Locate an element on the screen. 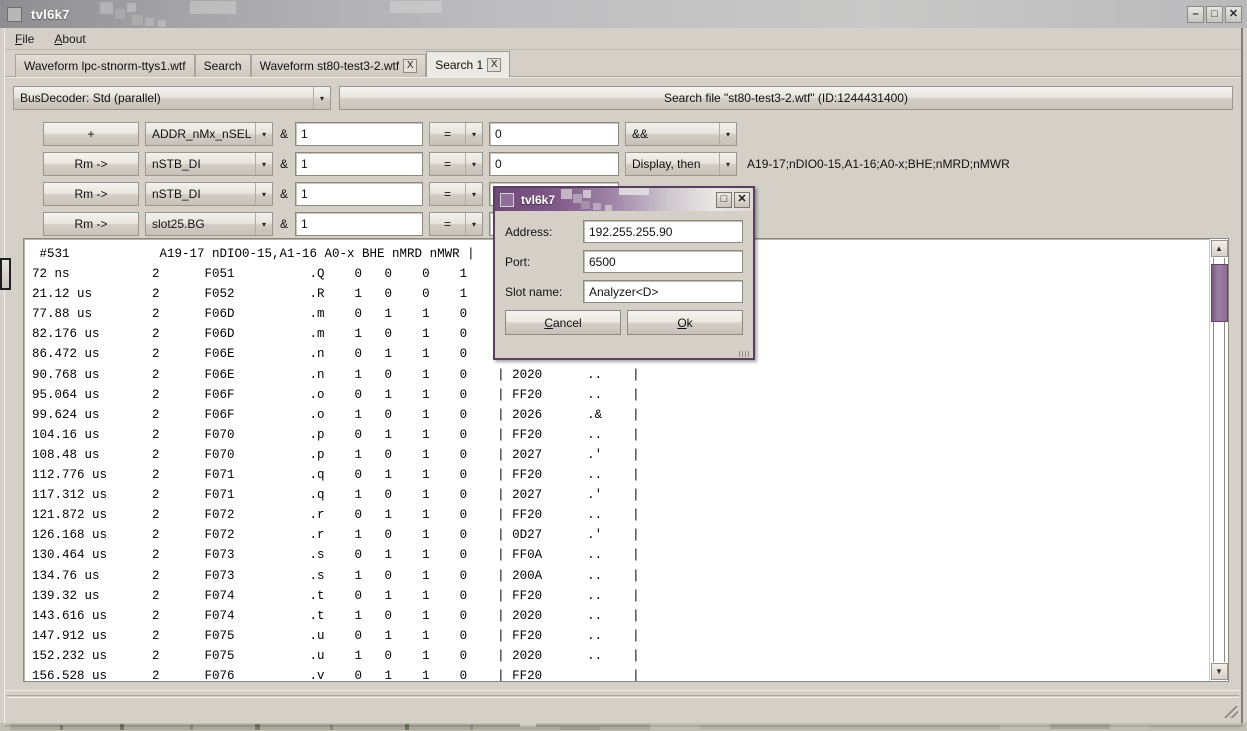  result-row: 147.912 us 2 F075 .u 0 1 1 0 | FF20 .. | is located at coordinates (620, 636).